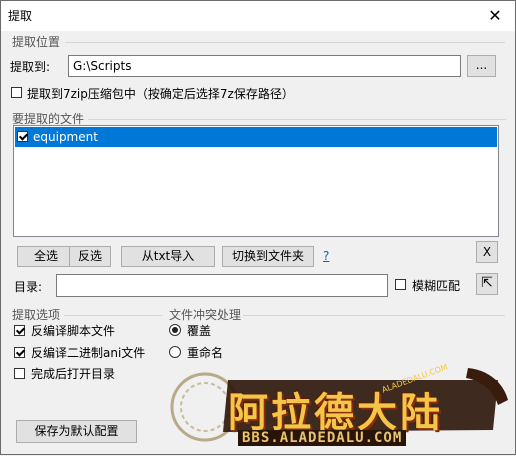 This screenshot has width=516, height=456. I want to click on decompile-script-label: 反编译脚本文件, so click(73, 331).